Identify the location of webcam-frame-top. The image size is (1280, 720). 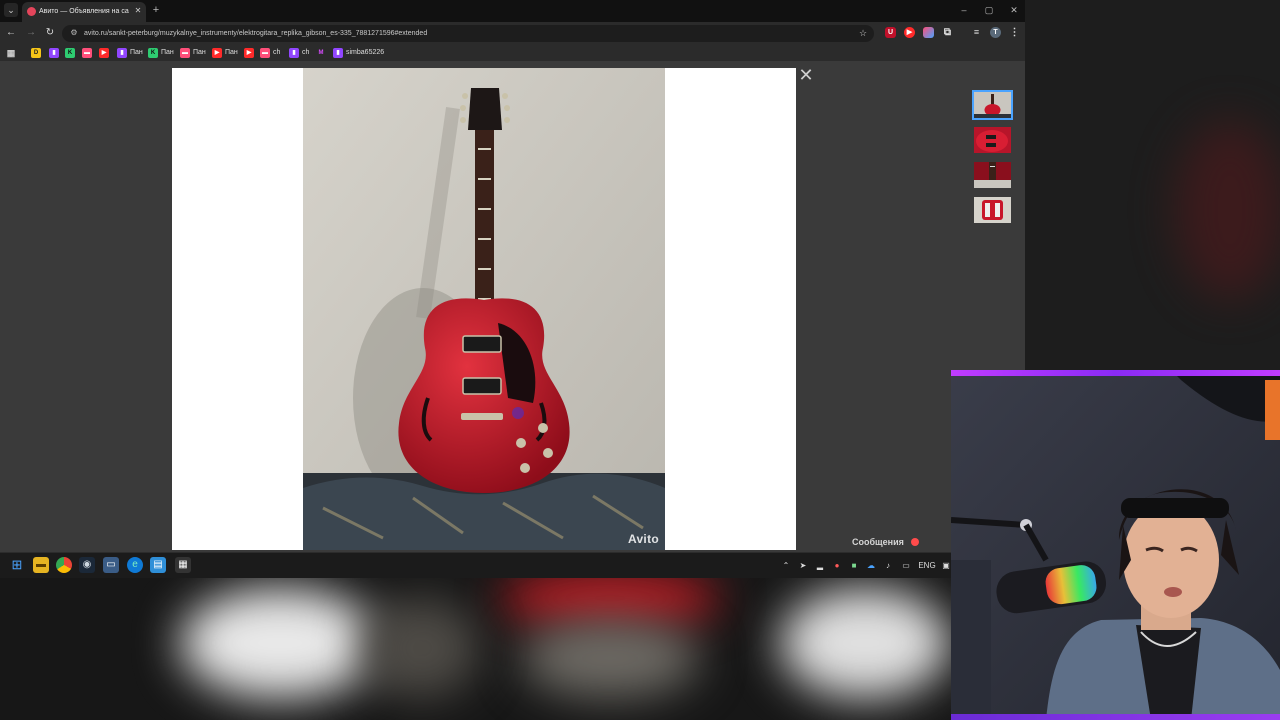
(1115, 373).